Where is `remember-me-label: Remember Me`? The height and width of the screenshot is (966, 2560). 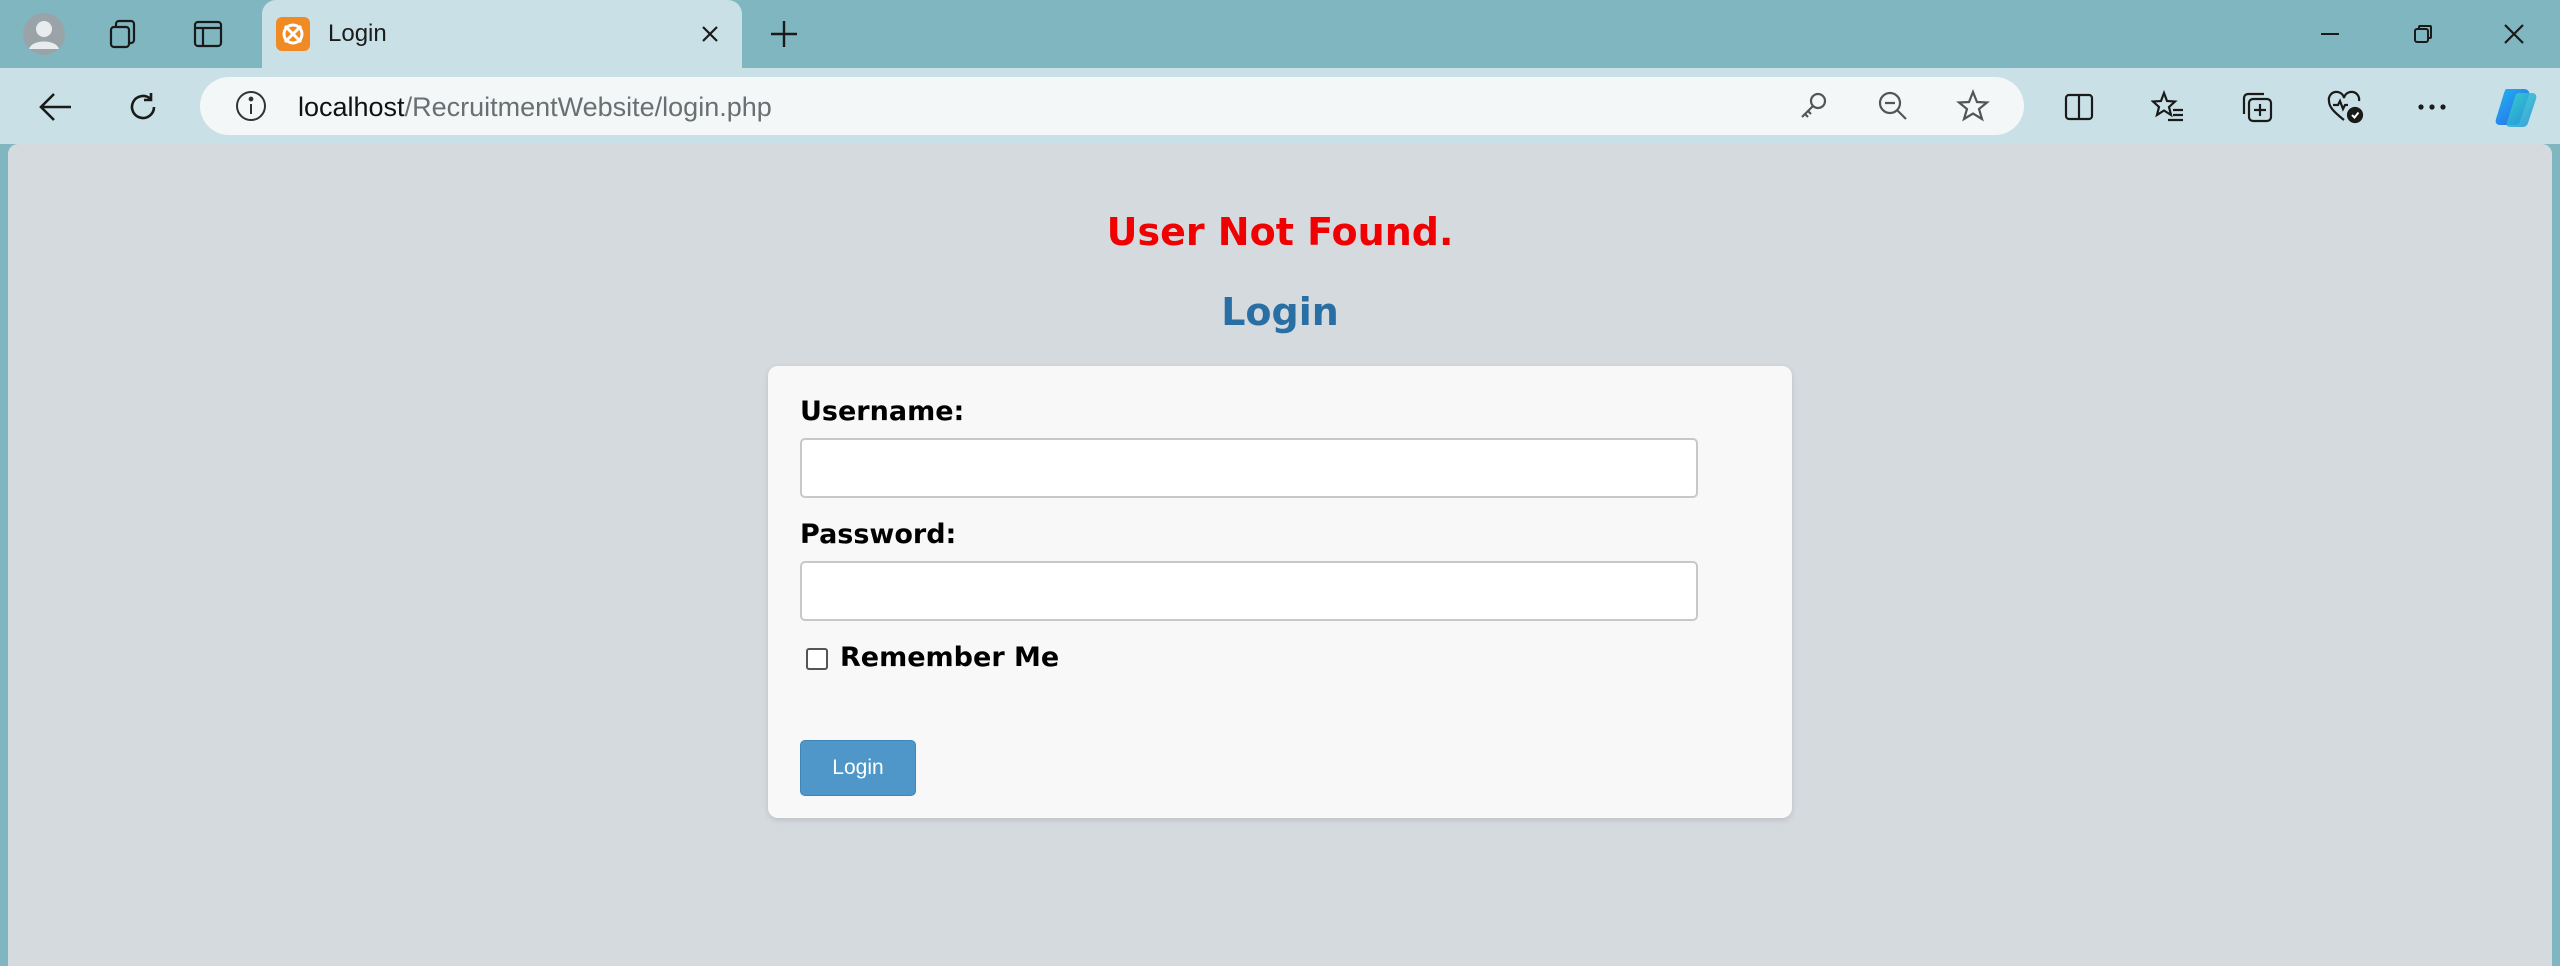 remember-me-label: Remember Me is located at coordinates (949, 657).